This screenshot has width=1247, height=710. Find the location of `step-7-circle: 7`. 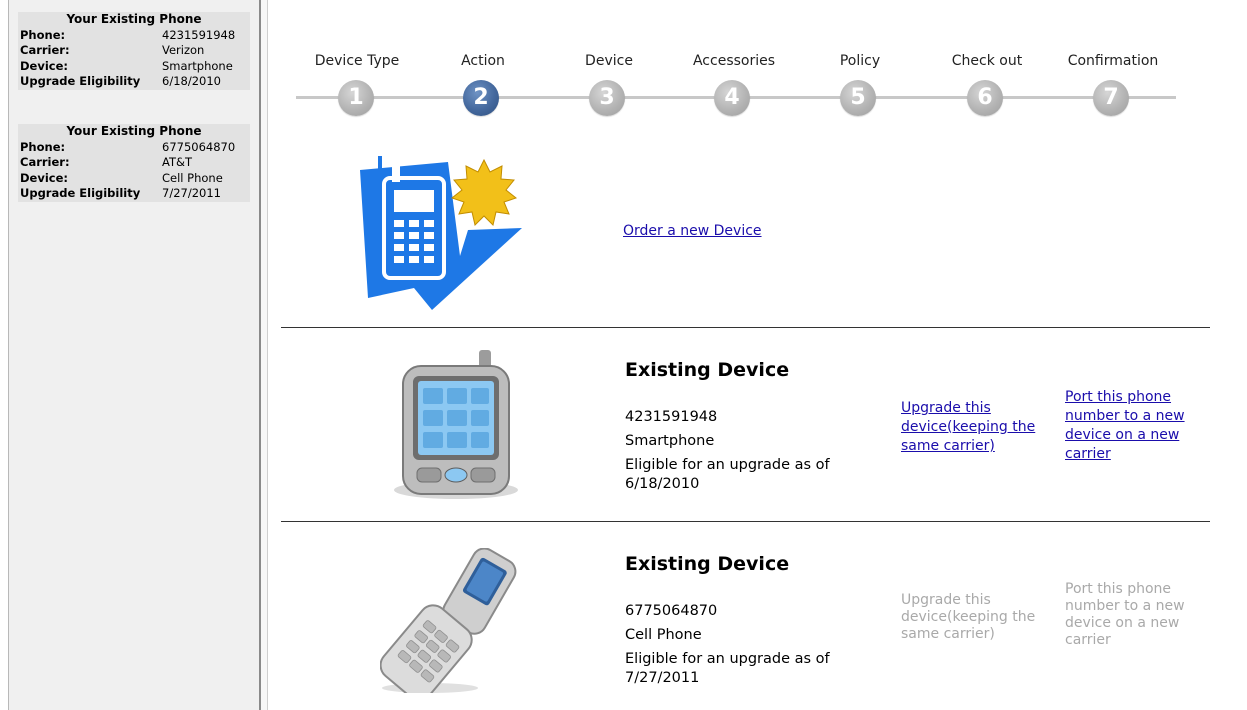

step-7-circle: 7 is located at coordinates (1111, 98).